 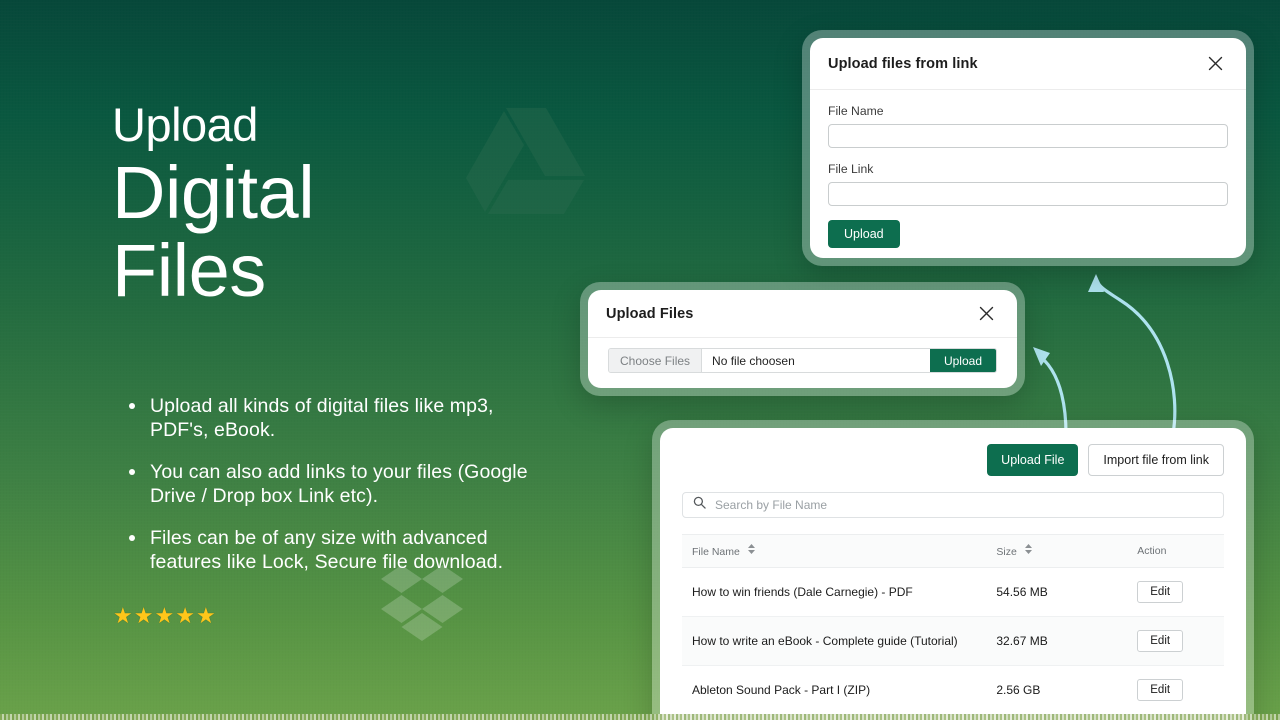 I want to click on column-header-label: Action, so click(x=1152, y=551).